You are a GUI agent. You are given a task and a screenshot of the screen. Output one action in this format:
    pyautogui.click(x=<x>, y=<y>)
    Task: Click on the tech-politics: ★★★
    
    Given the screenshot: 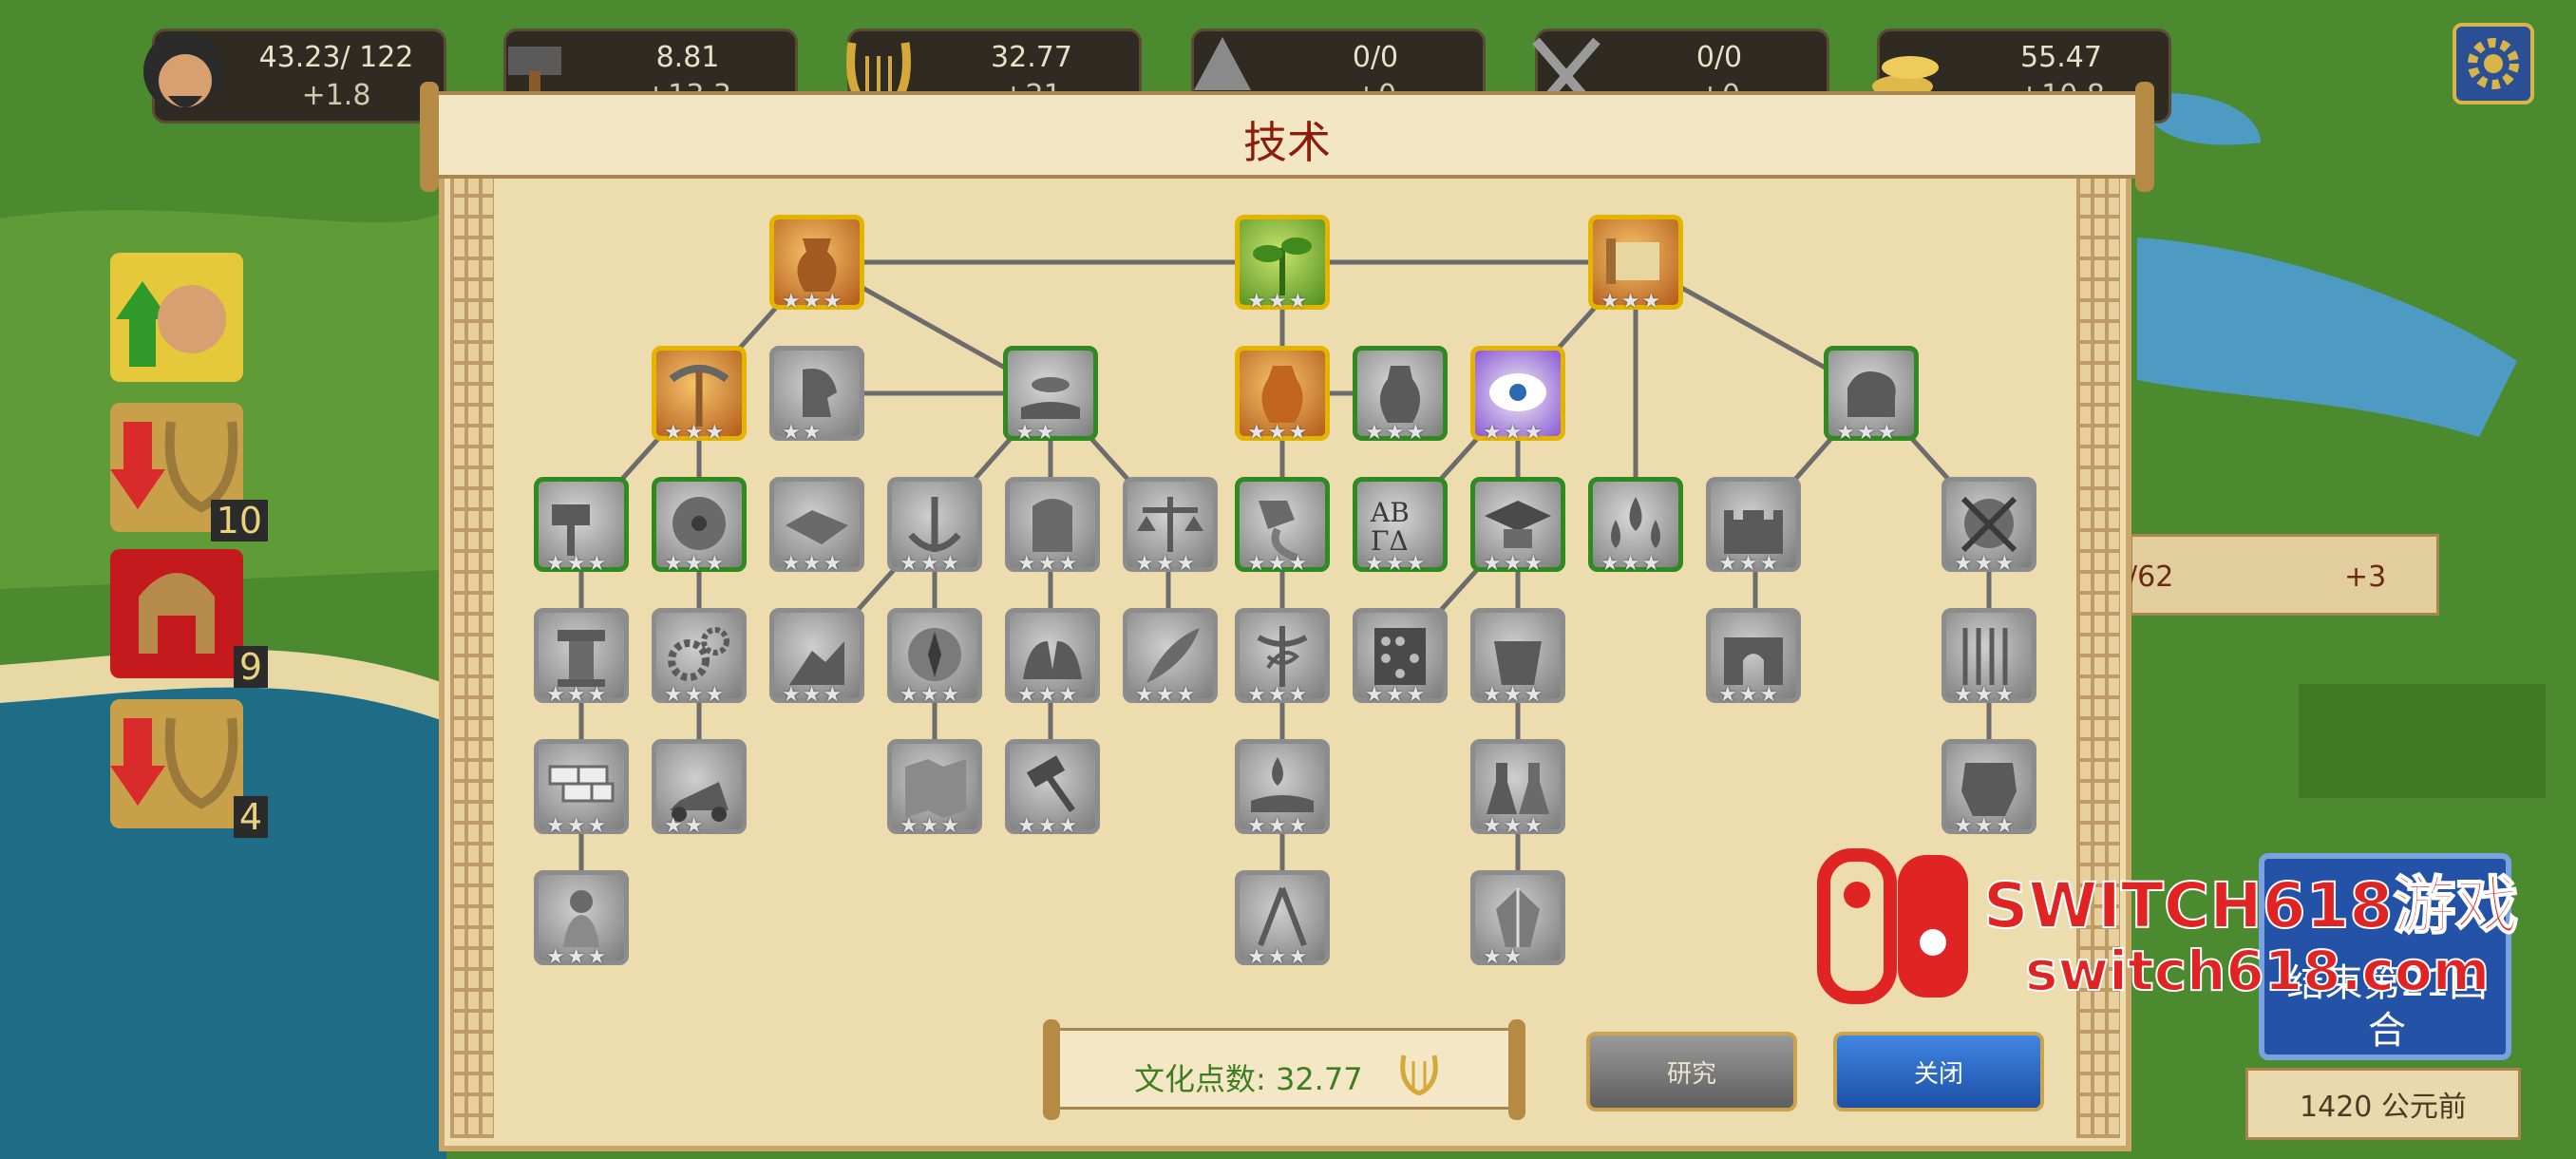 What is the action you would take?
    pyautogui.click(x=1517, y=657)
    